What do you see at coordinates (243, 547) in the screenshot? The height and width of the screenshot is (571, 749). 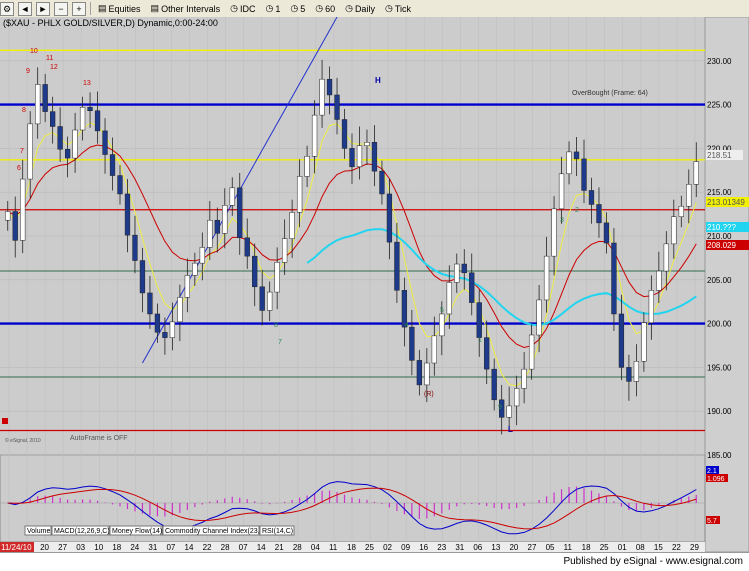 I see `x-tick-label: 07` at bounding box center [243, 547].